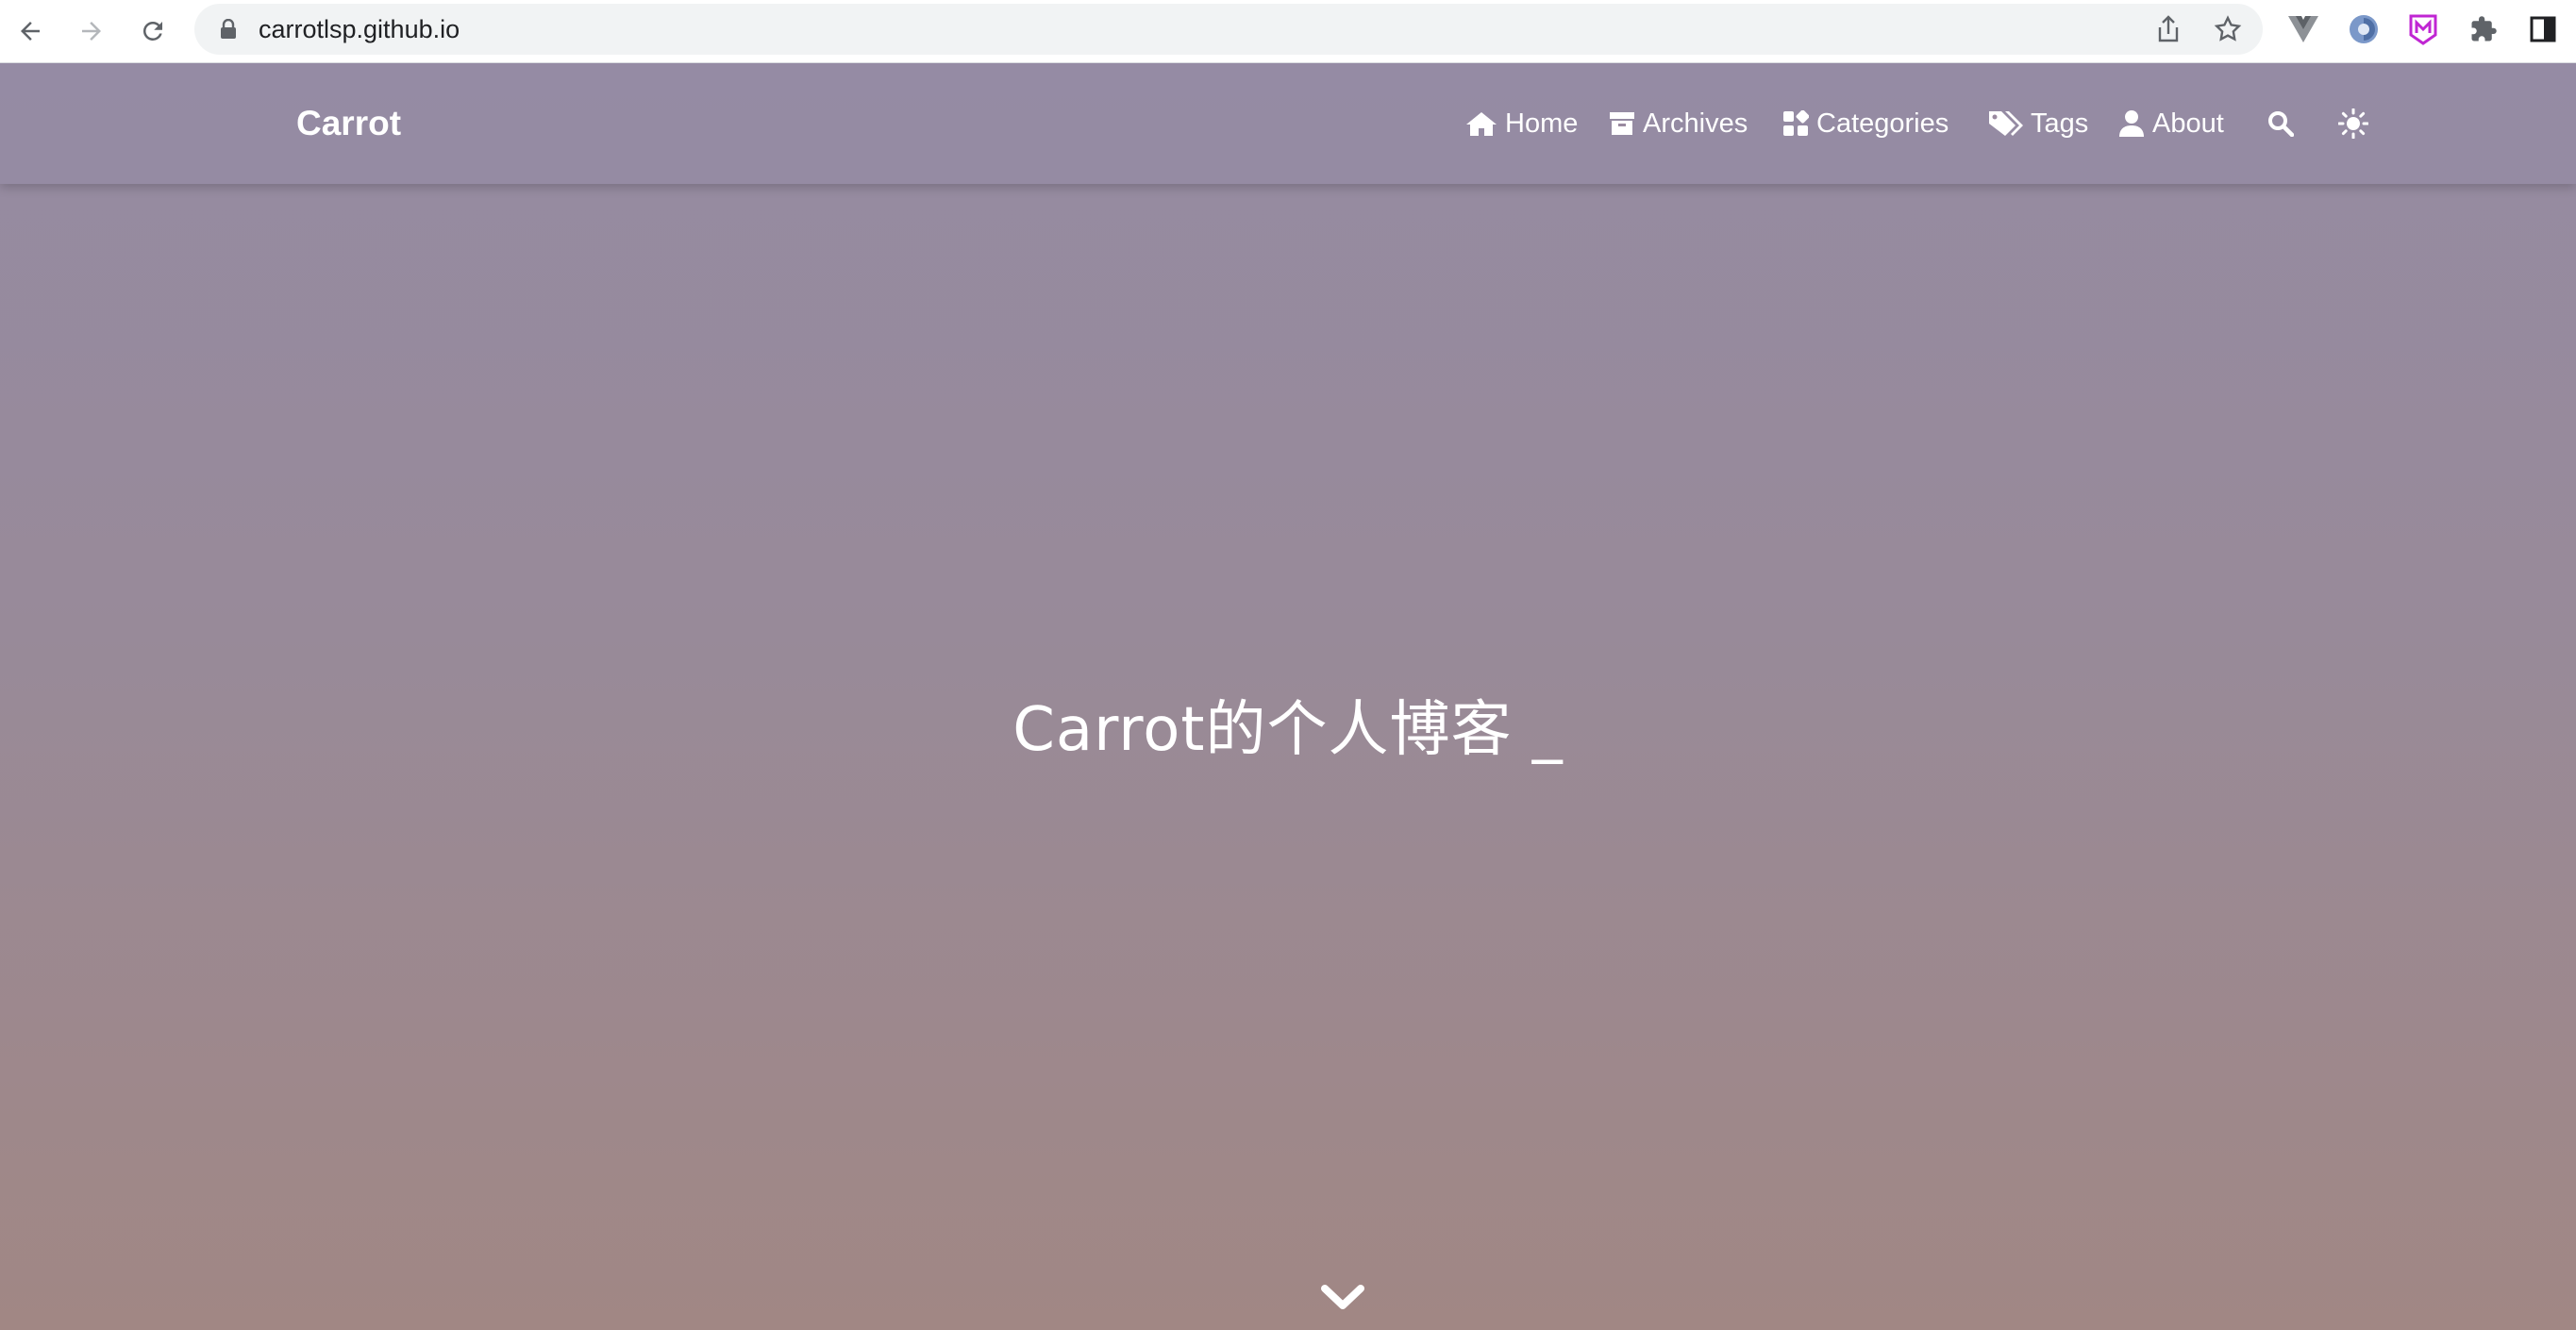  What do you see at coordinates (2005, 123) in the screenshot?
I see `tags-icon` at bounding box center [2005, 123].